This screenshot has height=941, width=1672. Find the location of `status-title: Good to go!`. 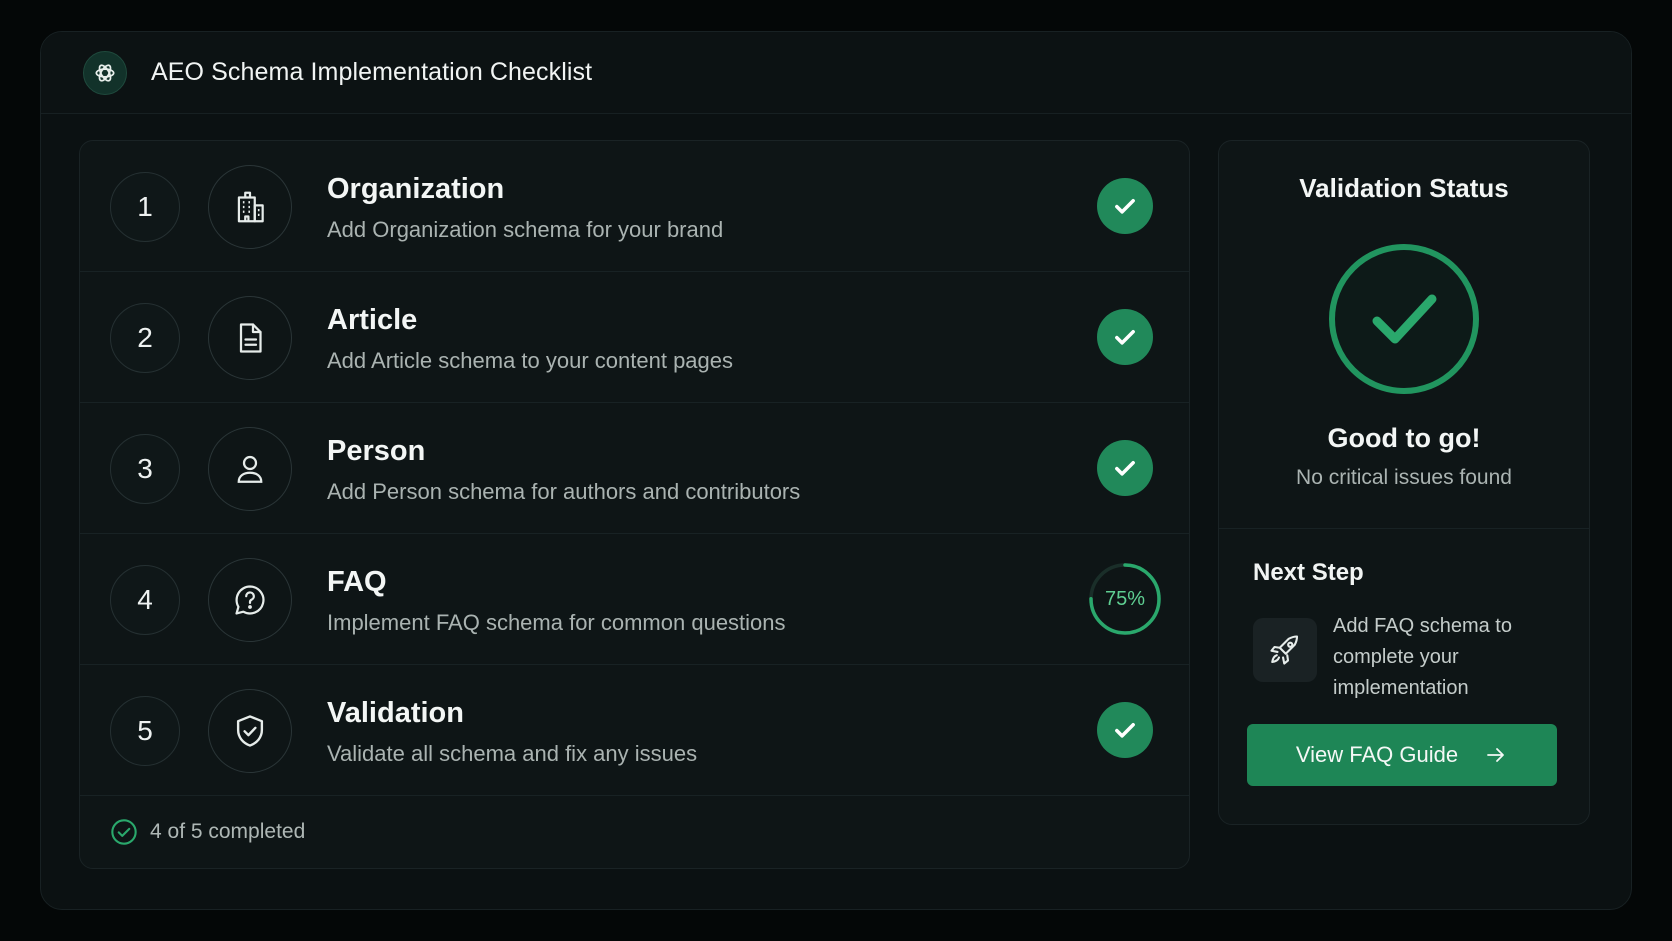

status-title: Good to go! is located at coordinates (1404, 438).